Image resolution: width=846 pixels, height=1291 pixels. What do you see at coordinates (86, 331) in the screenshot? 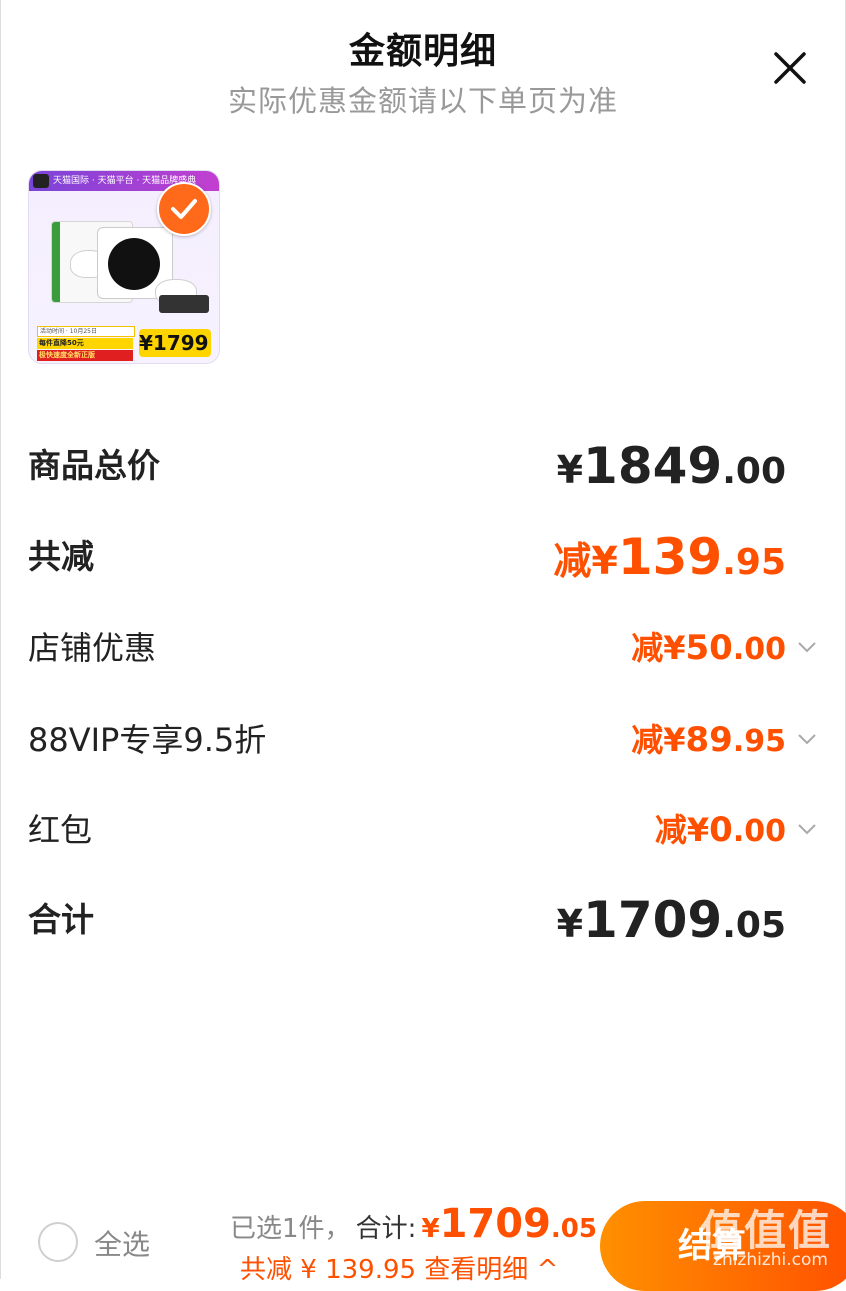
I see `thumbnail-strip-date: 活动时间 · 10月25日` at bounding box center [86, 331].